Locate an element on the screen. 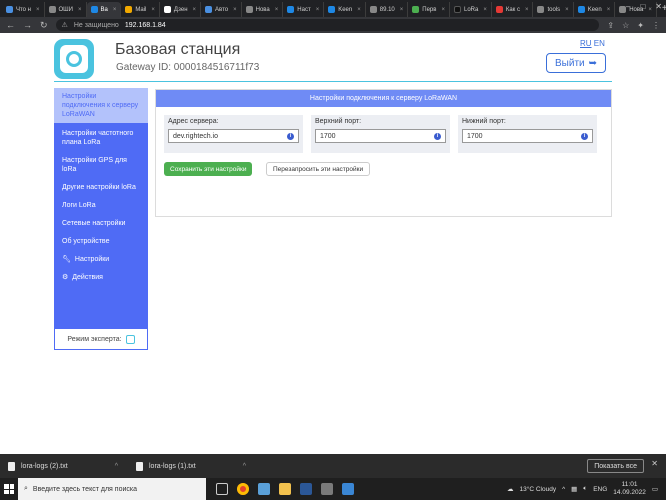 This screenshot has width=666, height=500. tray-expand-icon: ^ is located at coordinates (563, 489).